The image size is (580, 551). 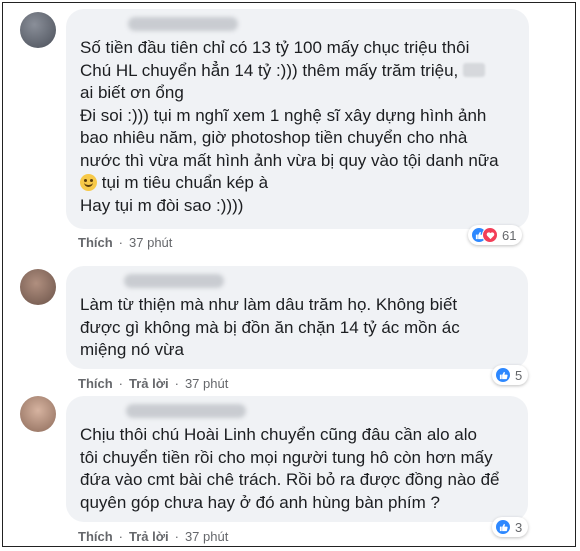 What do you see at coordinates (509, 235) in the screenshot?
I see `reaction-count: 61` at bounding box center [509, 235].